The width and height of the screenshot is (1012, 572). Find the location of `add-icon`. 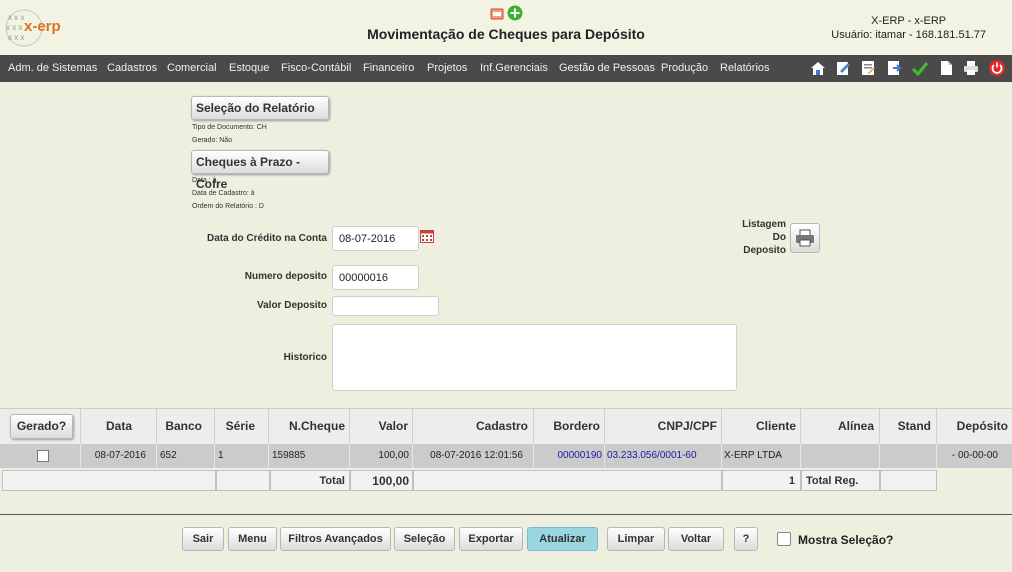

add-icon is located at coordinates (515, 13).